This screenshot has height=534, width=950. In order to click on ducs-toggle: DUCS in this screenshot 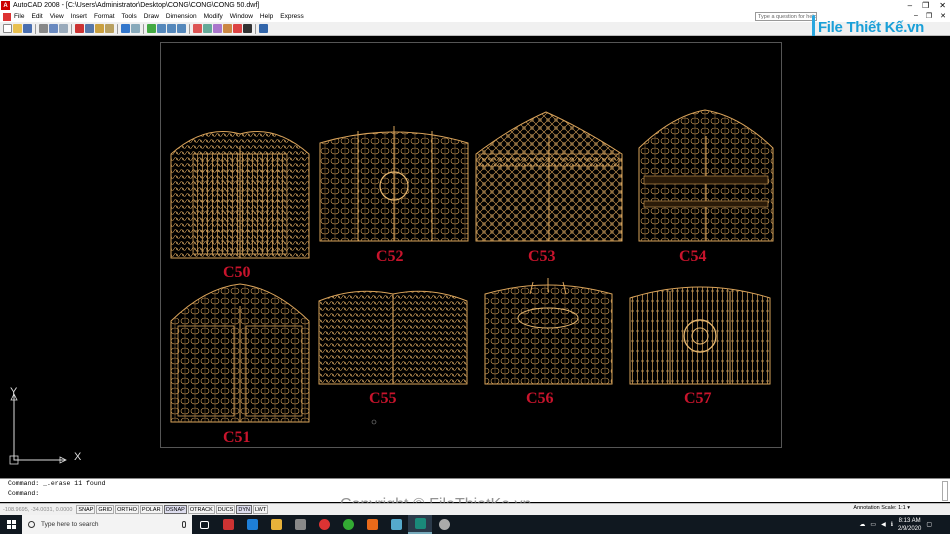, I will do `click(225, 509)`.